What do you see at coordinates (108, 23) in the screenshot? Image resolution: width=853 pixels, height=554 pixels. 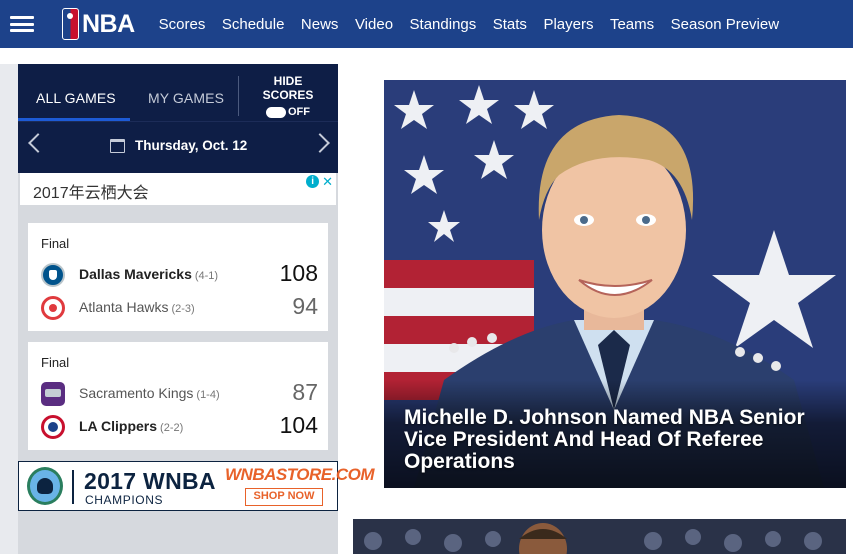 I see `nba-logo-text: NBA` at bounding box center [108, 23].